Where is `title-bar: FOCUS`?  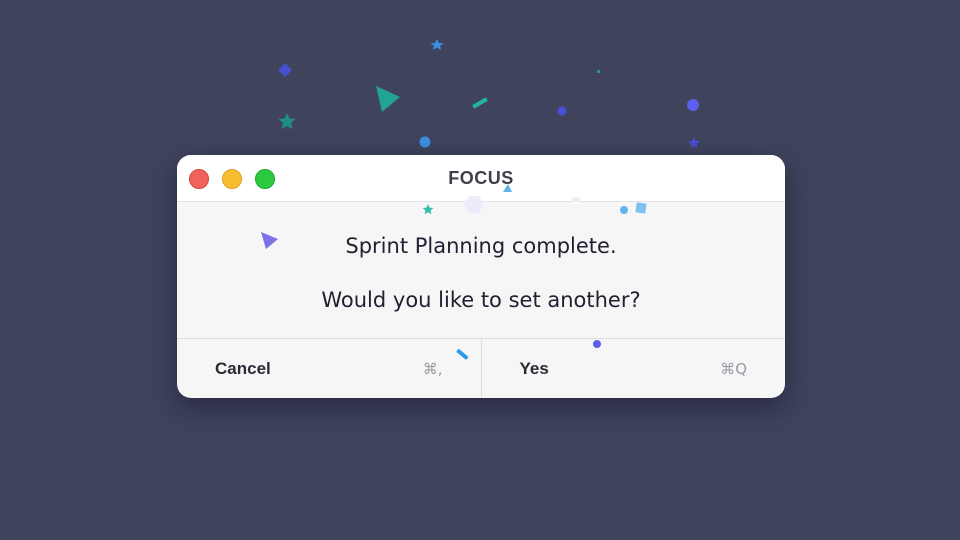
title-bar: FOCUS is located at coordinates (481, 178).